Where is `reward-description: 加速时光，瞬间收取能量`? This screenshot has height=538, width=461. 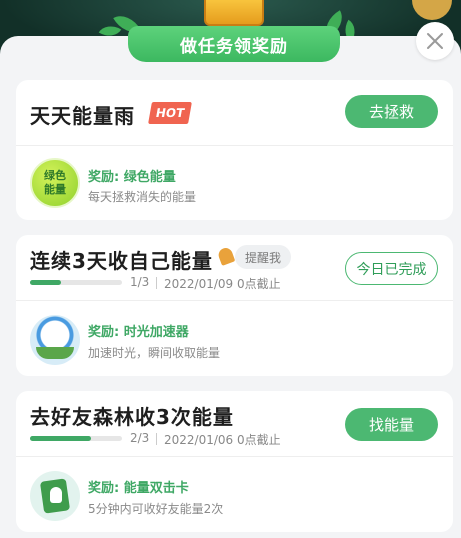
reward-description: 加速时光，瞬间收取能量 is located at coordinates (154, 353).